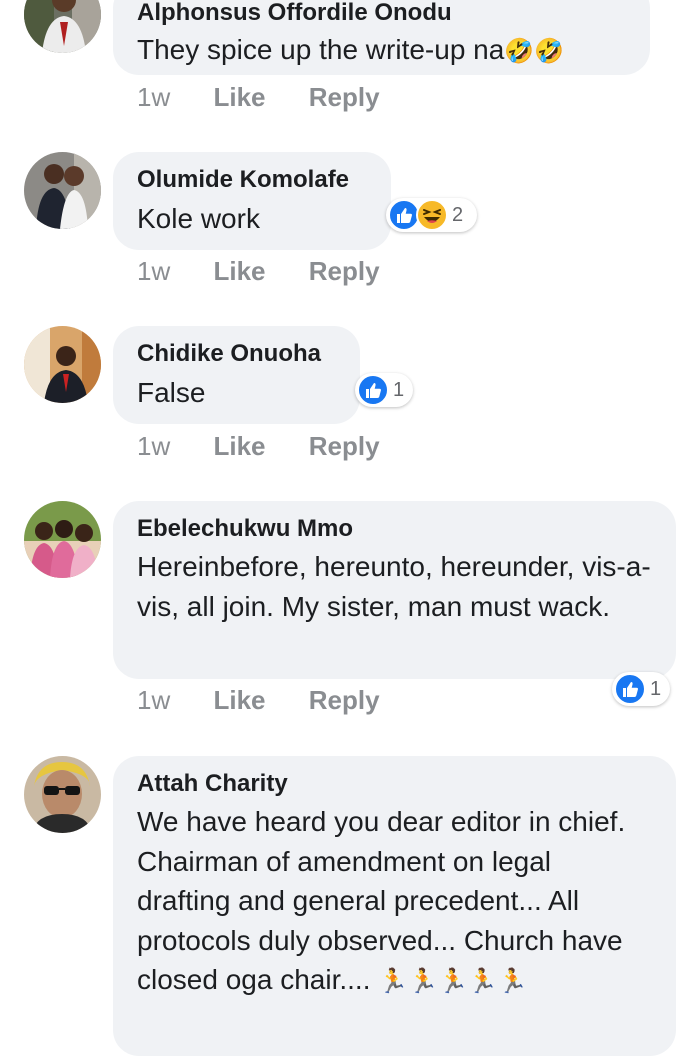 The image size is (691, 1056). I want to click on reaction-count: 2, so click(458, 214).